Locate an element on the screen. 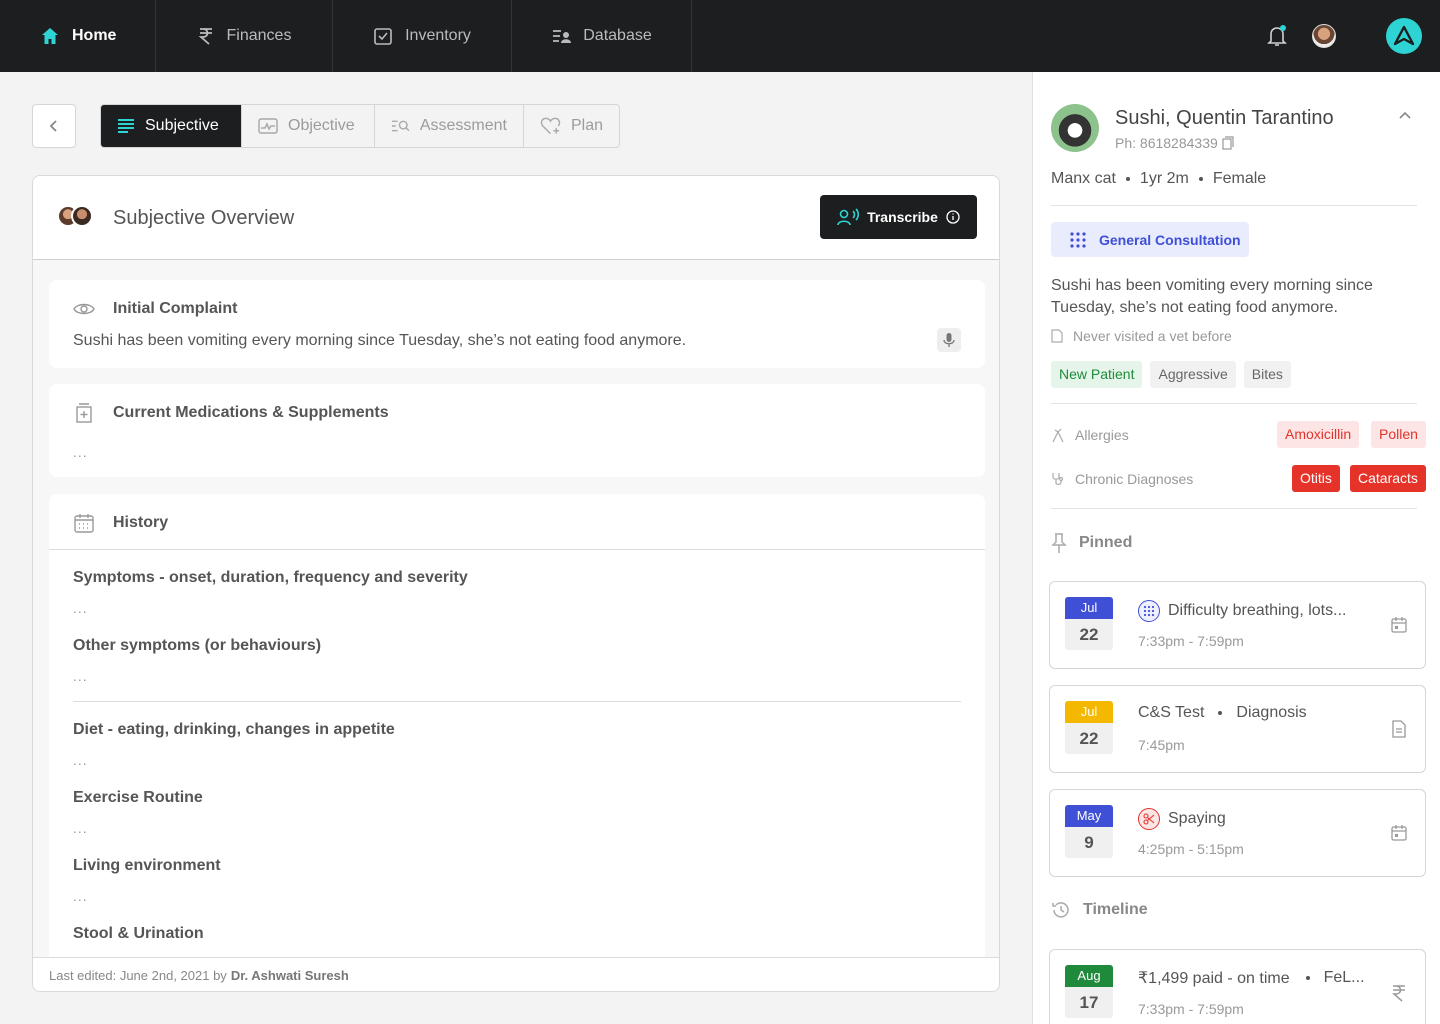 The height and width of the screenshot is (1024, 1440). nav-home: Home is located at coordinates (78, 36).